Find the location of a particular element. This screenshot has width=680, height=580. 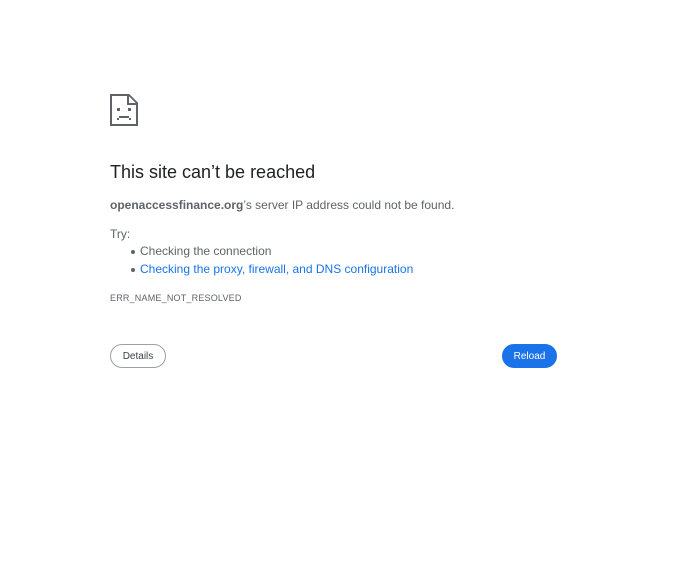

host-name: openaccessfinance.org is located at coordinates (177, 205).